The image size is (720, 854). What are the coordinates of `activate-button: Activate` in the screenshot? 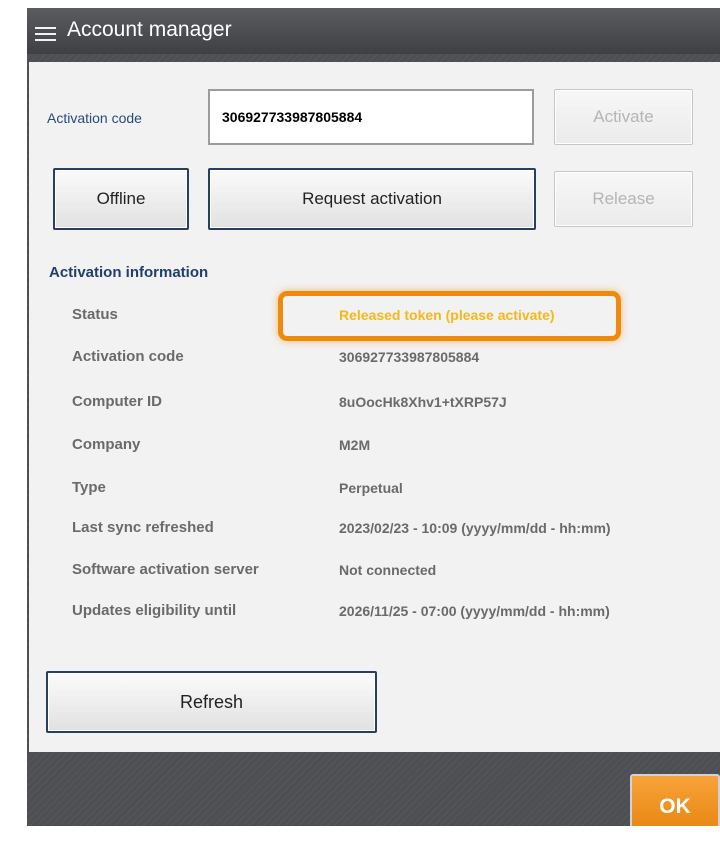 It's located at (623, 117).